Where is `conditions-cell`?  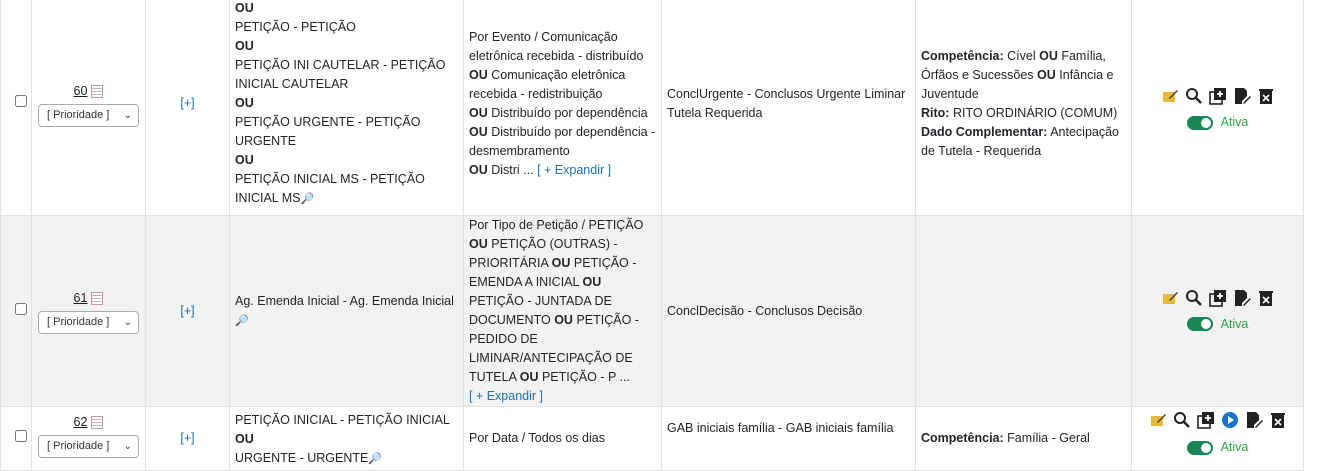 conditions-cell is located at coordinates (1023, 311).